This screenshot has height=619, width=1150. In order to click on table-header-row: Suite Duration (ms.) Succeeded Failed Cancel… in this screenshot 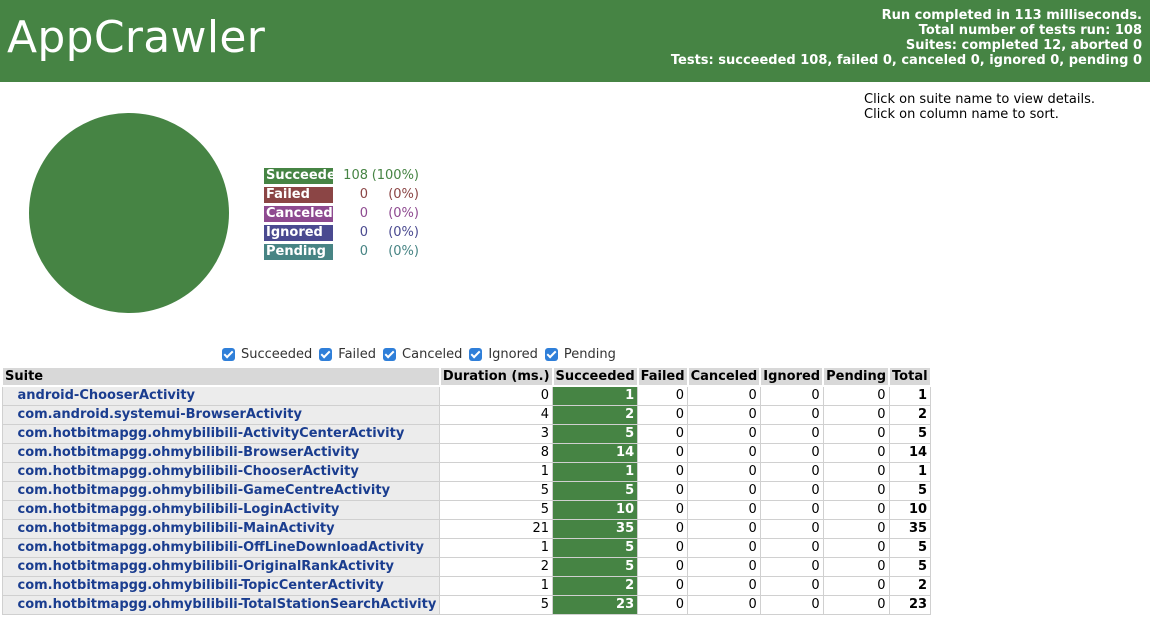, I will do `click(466, 376)`.